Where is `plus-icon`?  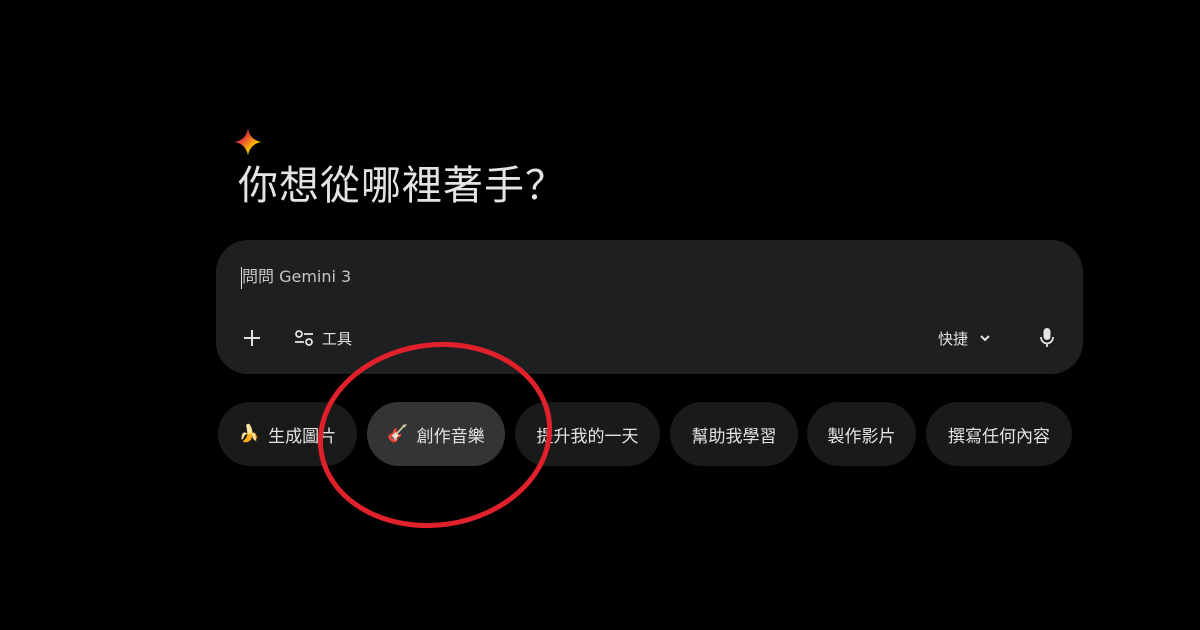
plus-icon is located at coordinates (252, 338).